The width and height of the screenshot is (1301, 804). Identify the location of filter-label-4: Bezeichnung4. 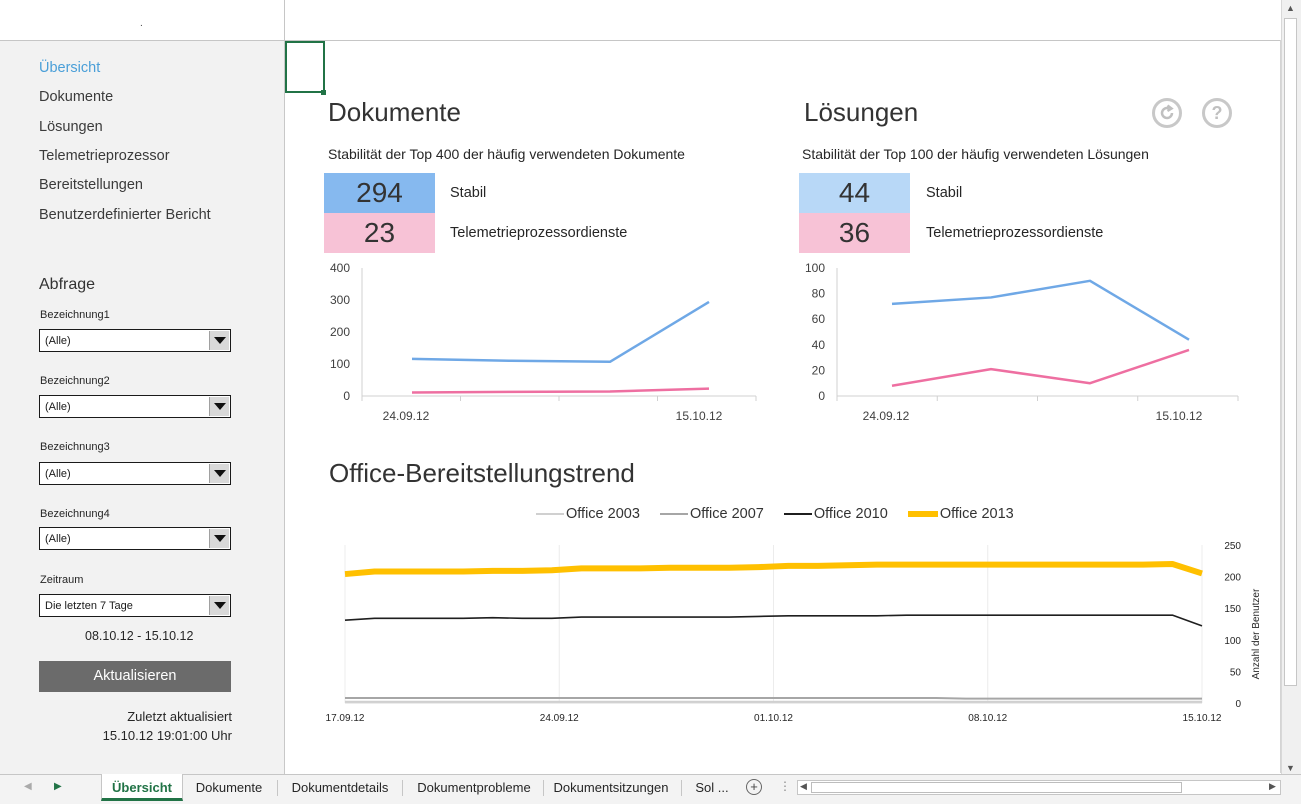
(75, 514).